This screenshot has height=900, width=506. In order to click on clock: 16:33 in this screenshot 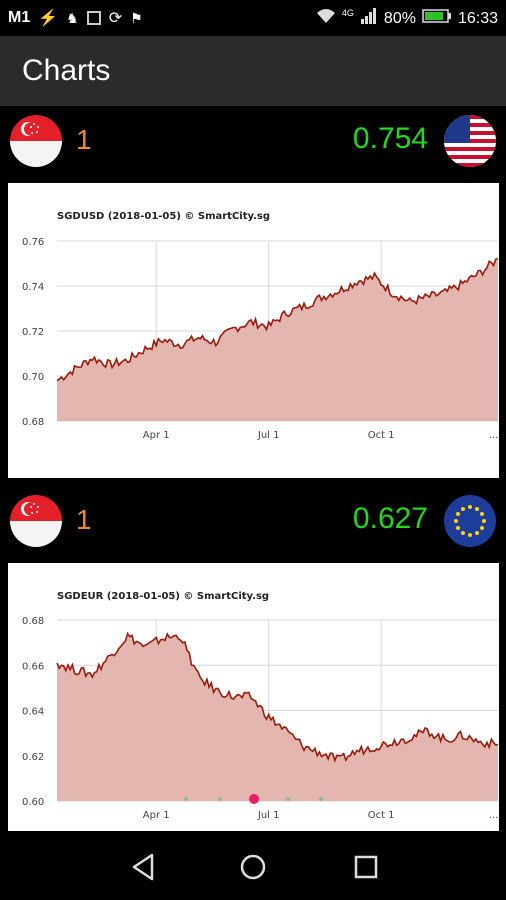, I will do `click(477, 18)`.